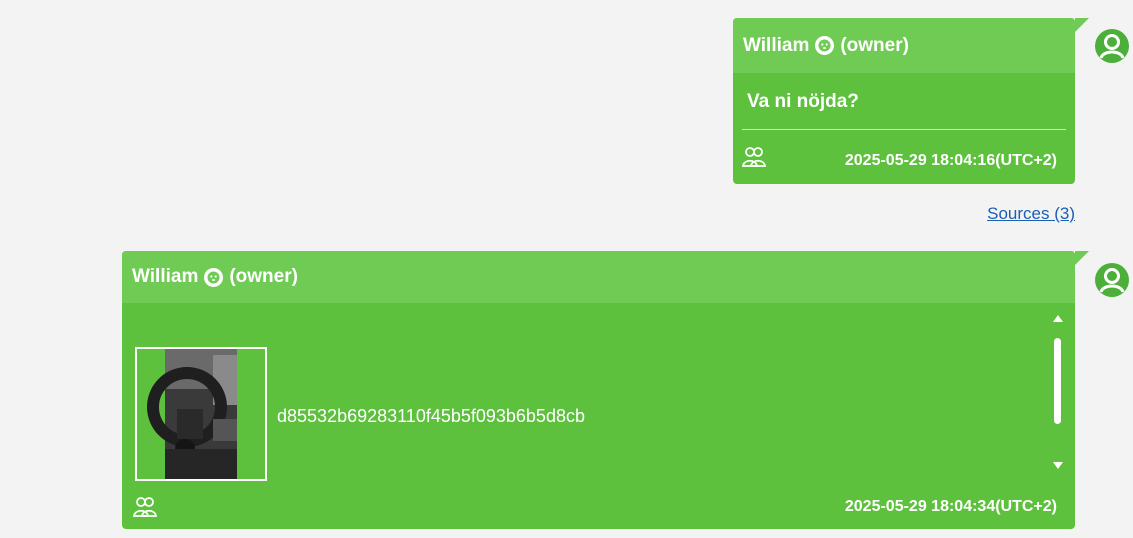 The image size is (1133, 538). What do you see at coordinates (1031, 214) in the screenshot?
I see `sources-link: Sources (3)` at bounding box center [1031, 214].